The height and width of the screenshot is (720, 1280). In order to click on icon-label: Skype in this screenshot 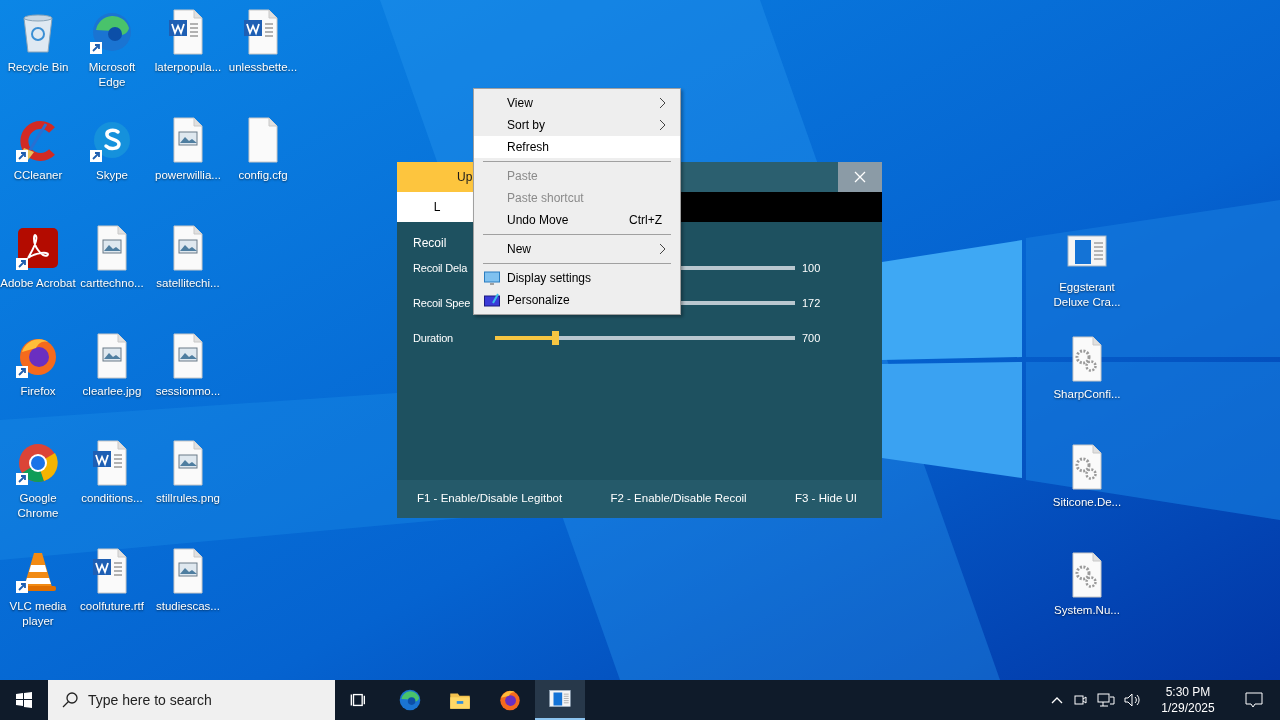, I will do `click(112, 175)`.